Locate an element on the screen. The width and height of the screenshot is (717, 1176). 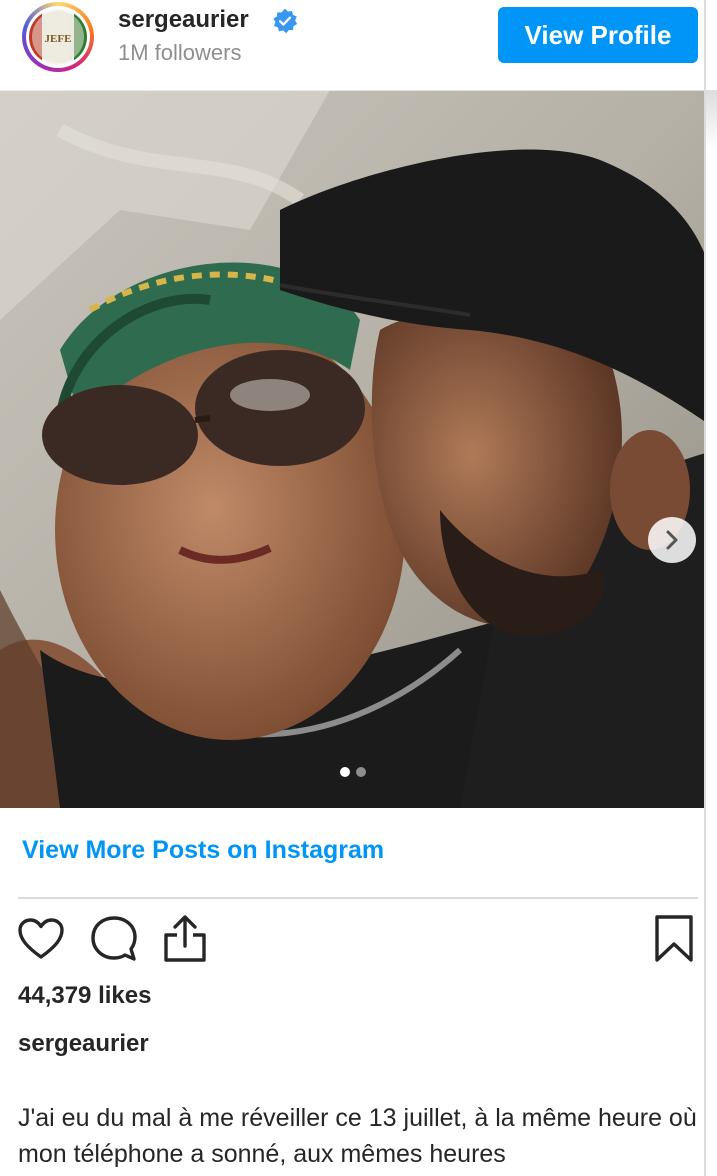
comment-button is located at coordinates (114, 939).